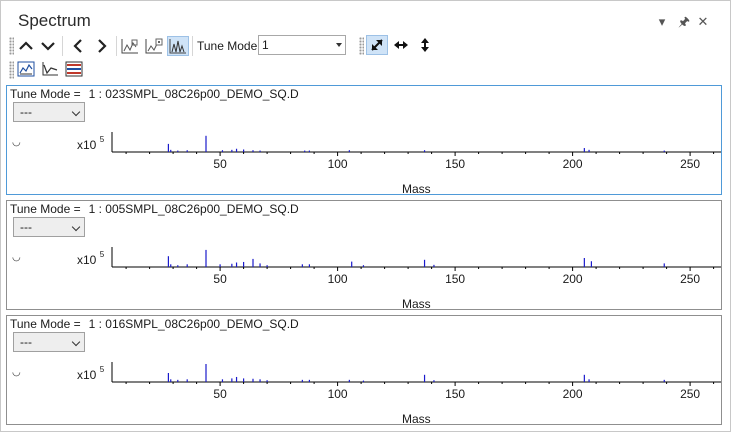 This screenshot has width=731, height=432. I want to click on pin-icon: 🖈, so click(684, 22).